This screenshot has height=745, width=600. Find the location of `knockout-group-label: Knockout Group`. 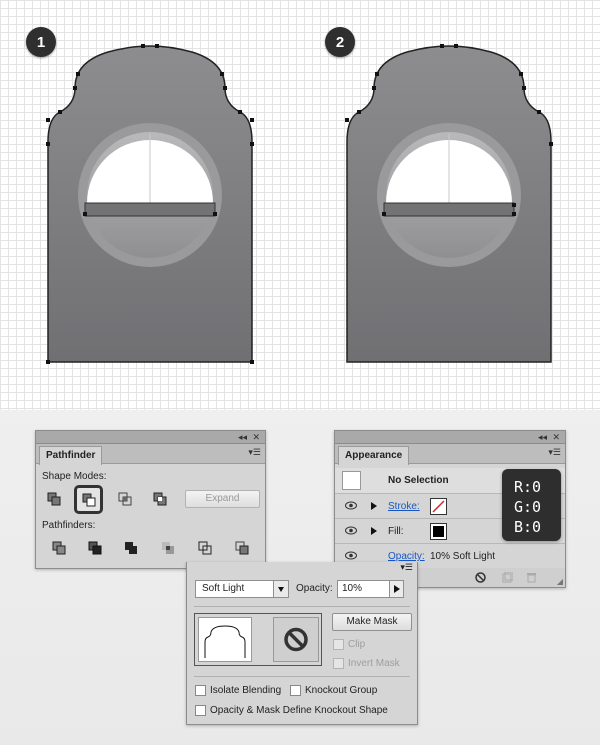

knockout-group-label: Knockout Group is located at coordinates (341, 690).